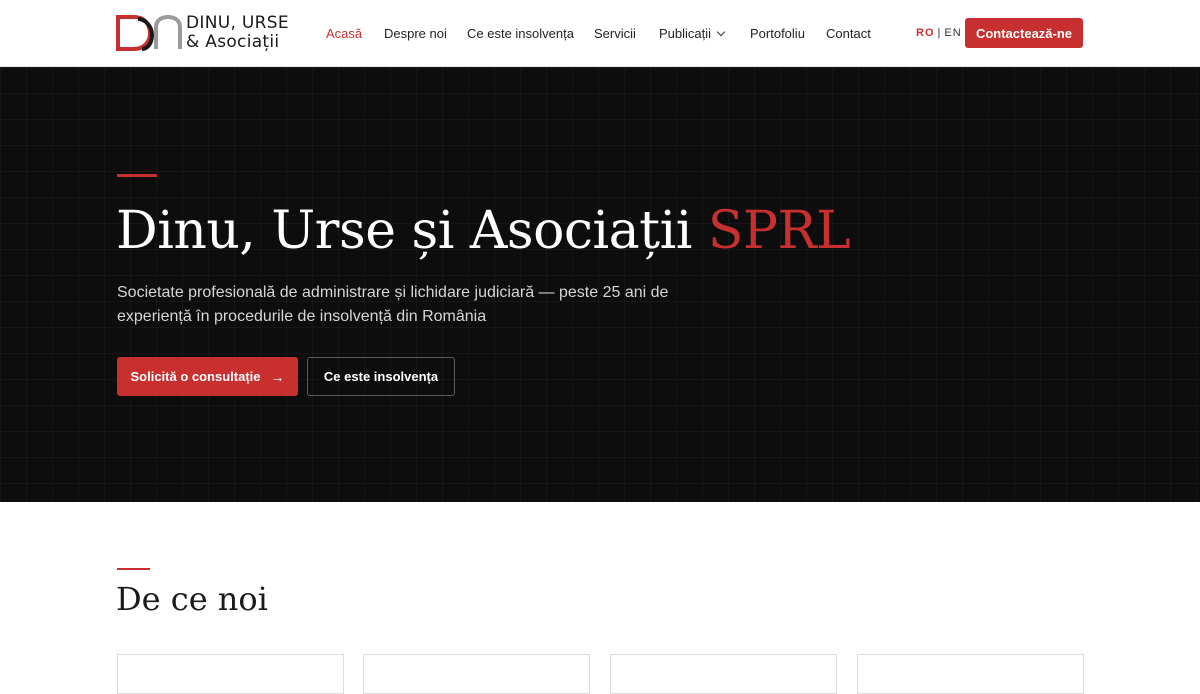 This screenshot has width=1200, height=694. I want to click on logo: DINU, URSE & Asociații, so click(202, 33).